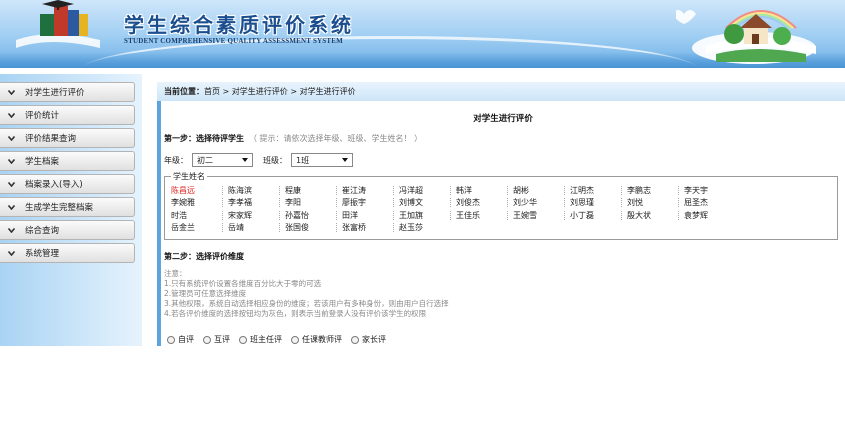 This screenshot has height=440, width=845. Describe the element at coordinates (293, 190) in the screenshot. I see `student-name-text: 程康` at that location.